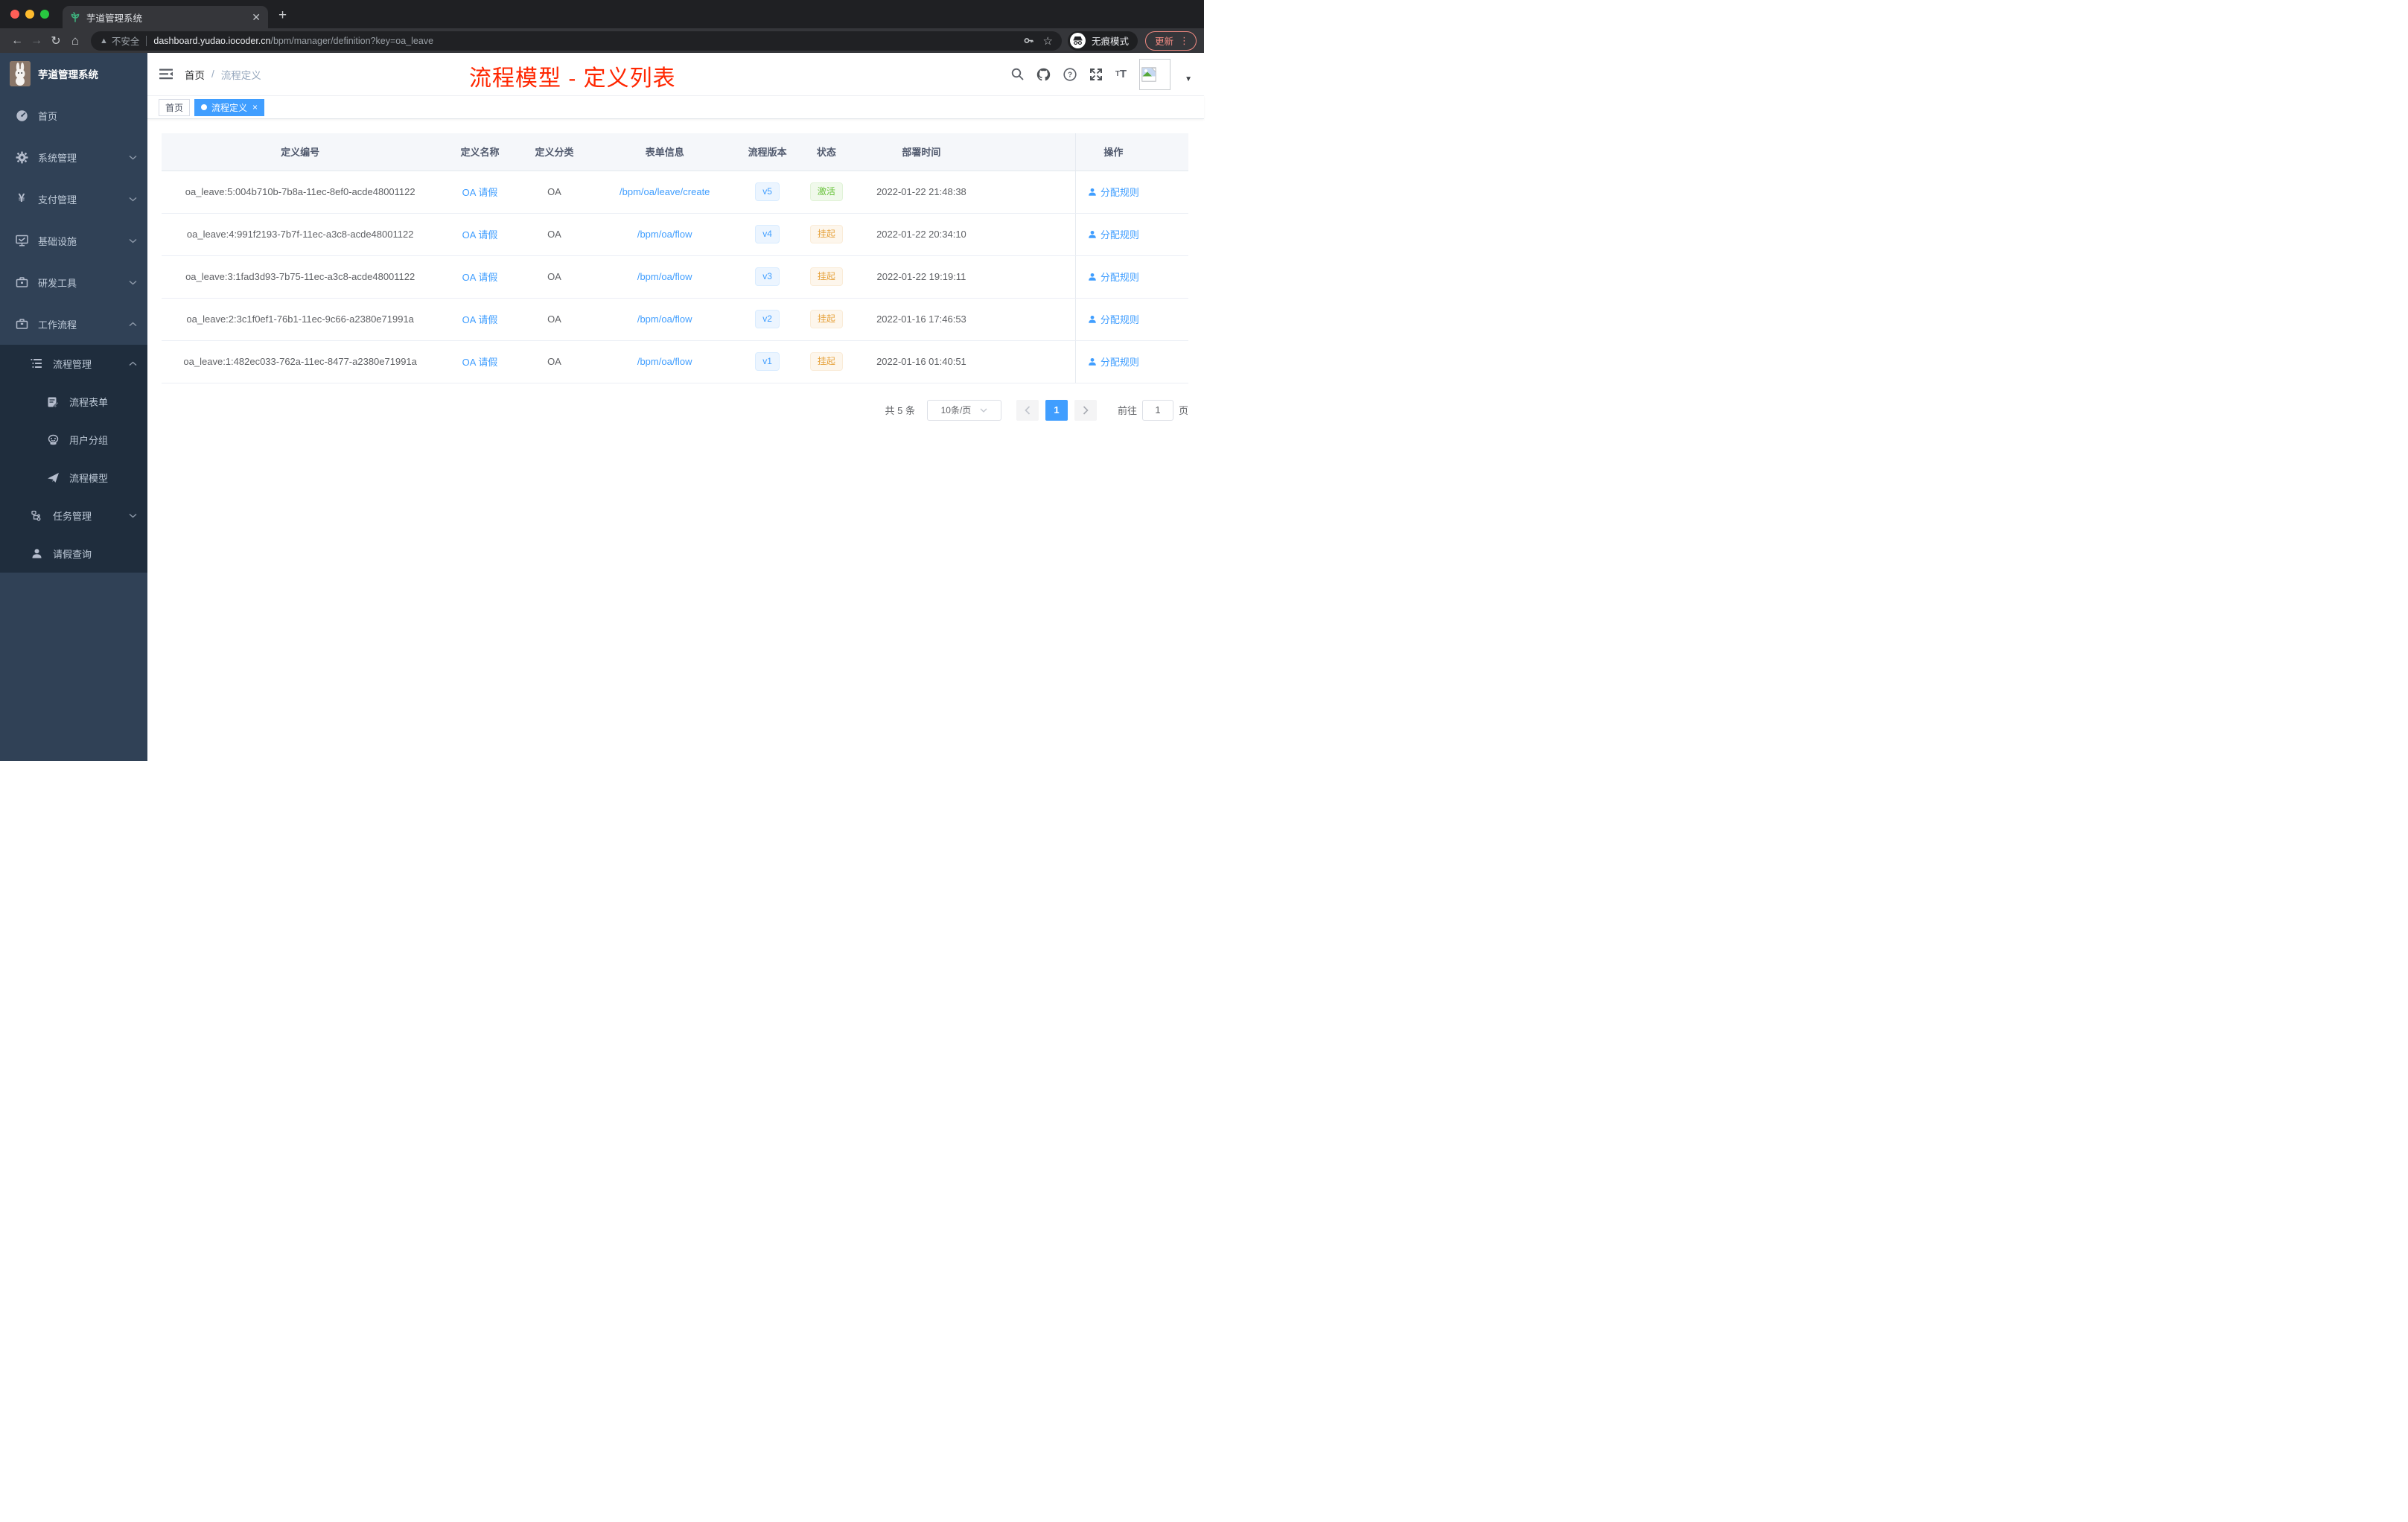 The height and width of the screenshot is (1522, 2408). I want to click on menu-dots-icon: ⋮, so click(1184, 41).